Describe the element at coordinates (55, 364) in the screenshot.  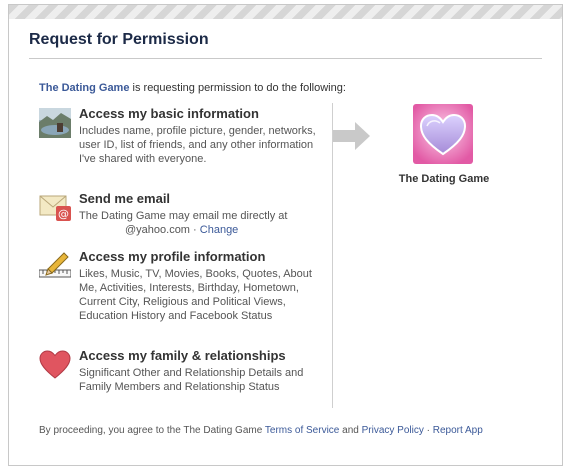
I see `heart-icon` at that location.